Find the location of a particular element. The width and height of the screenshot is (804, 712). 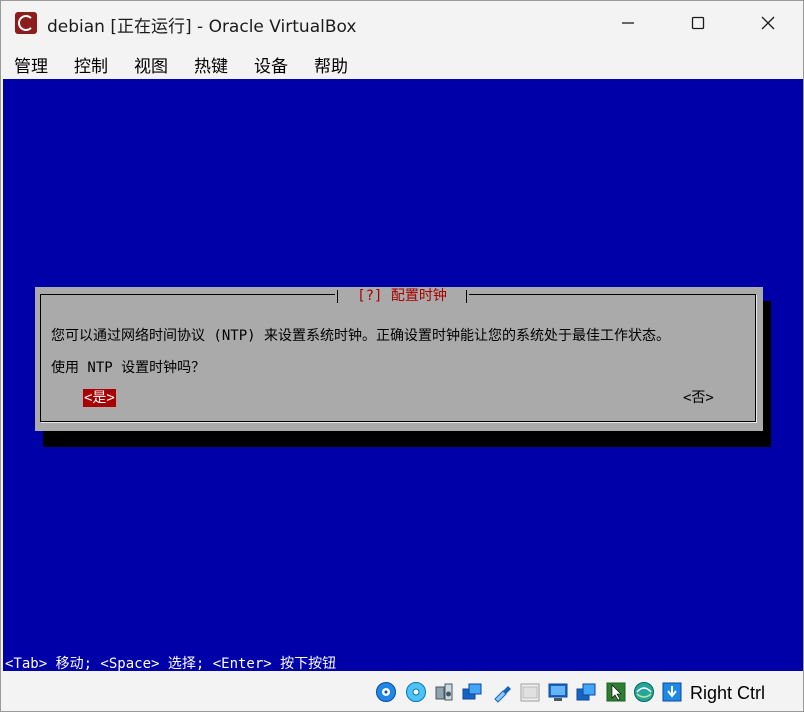

status-bar: Right Ctrl is located at coordinates (402, 691).